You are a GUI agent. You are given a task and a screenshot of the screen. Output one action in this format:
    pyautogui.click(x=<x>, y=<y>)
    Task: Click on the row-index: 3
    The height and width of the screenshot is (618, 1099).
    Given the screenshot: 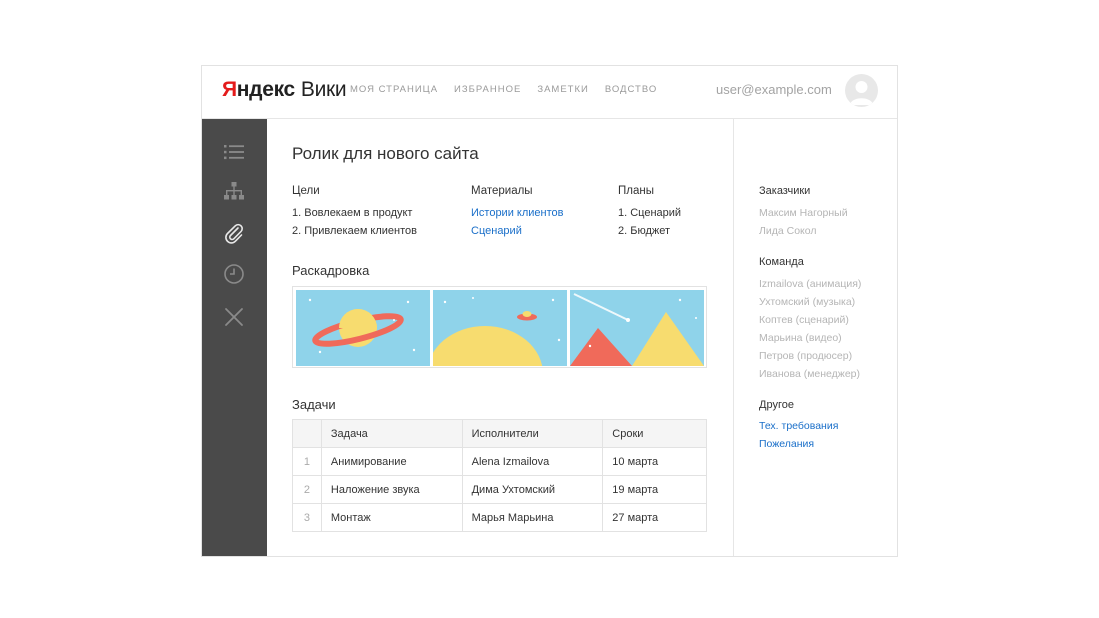 What is the action you would take?
    pyautogui.click(x=307, y=517)
    